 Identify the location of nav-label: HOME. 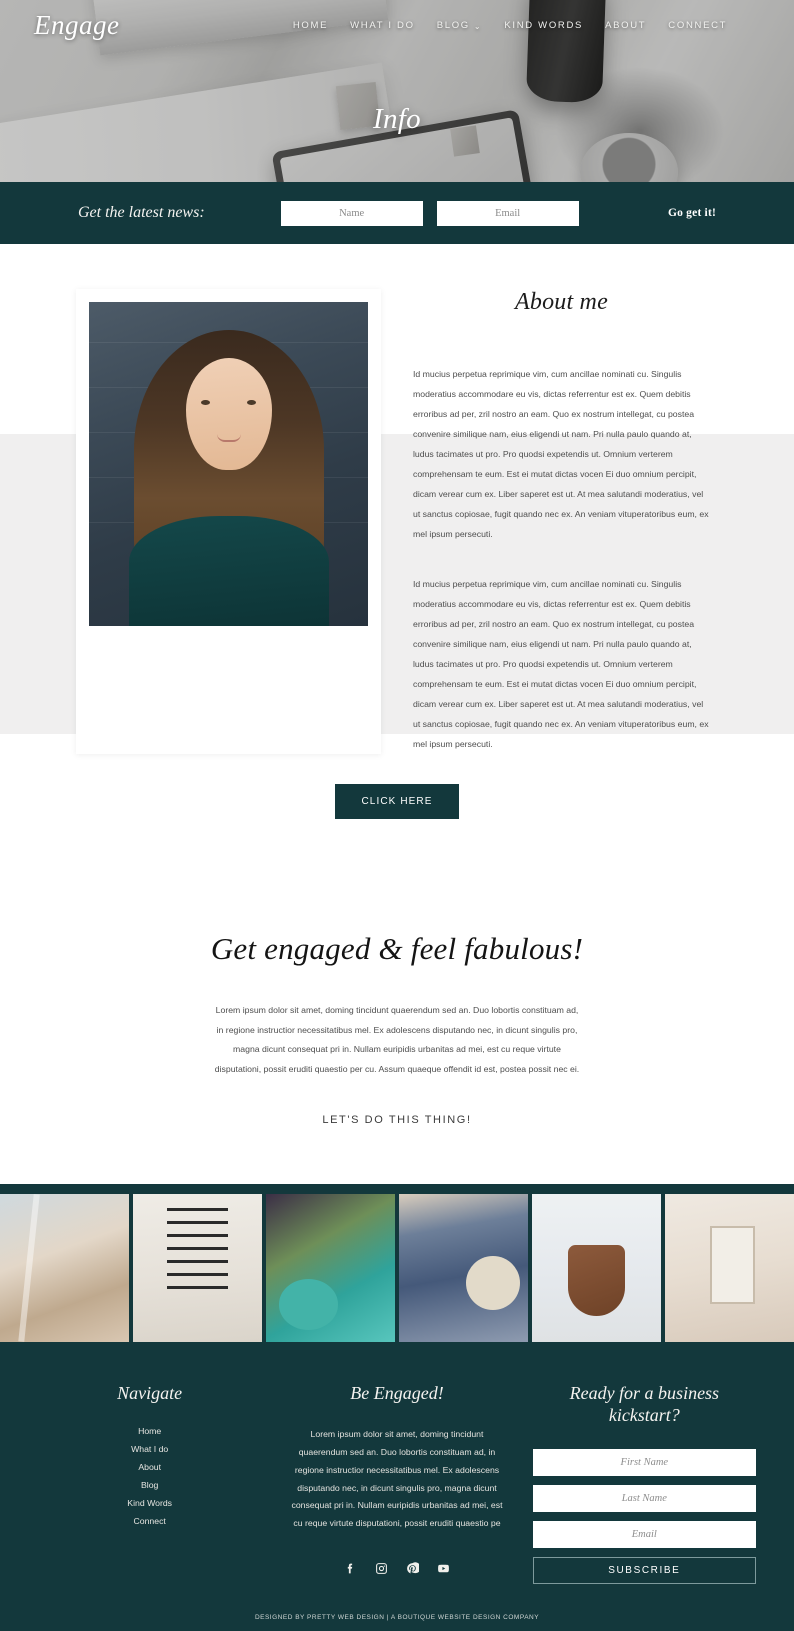
(310, 25).